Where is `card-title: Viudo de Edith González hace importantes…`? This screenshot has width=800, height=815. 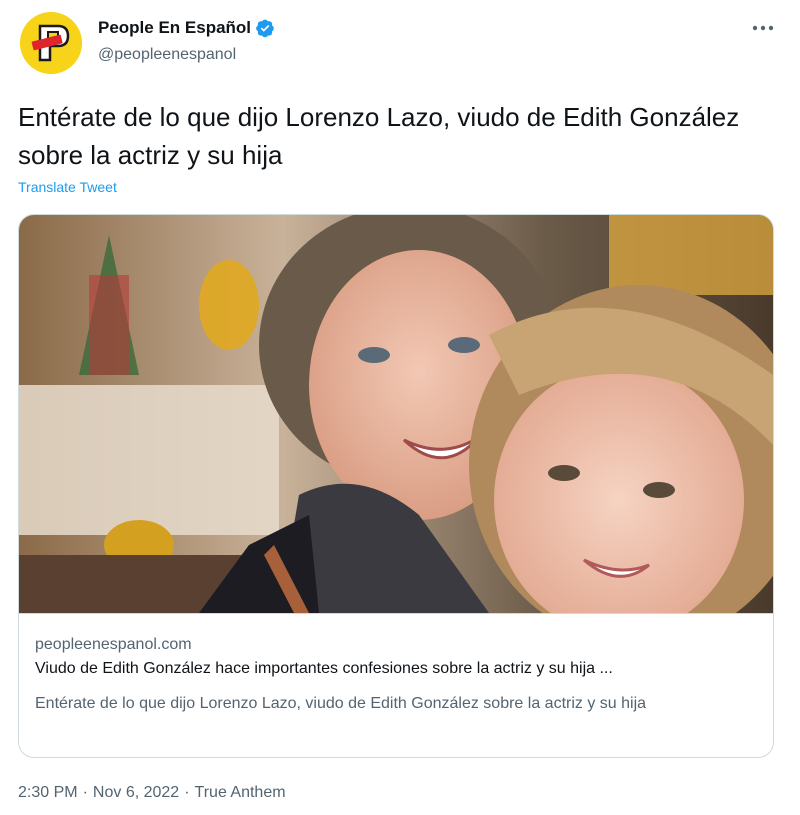
card-title: Viudo de Edith González hace importantes… is located at coordinates (324, 668).